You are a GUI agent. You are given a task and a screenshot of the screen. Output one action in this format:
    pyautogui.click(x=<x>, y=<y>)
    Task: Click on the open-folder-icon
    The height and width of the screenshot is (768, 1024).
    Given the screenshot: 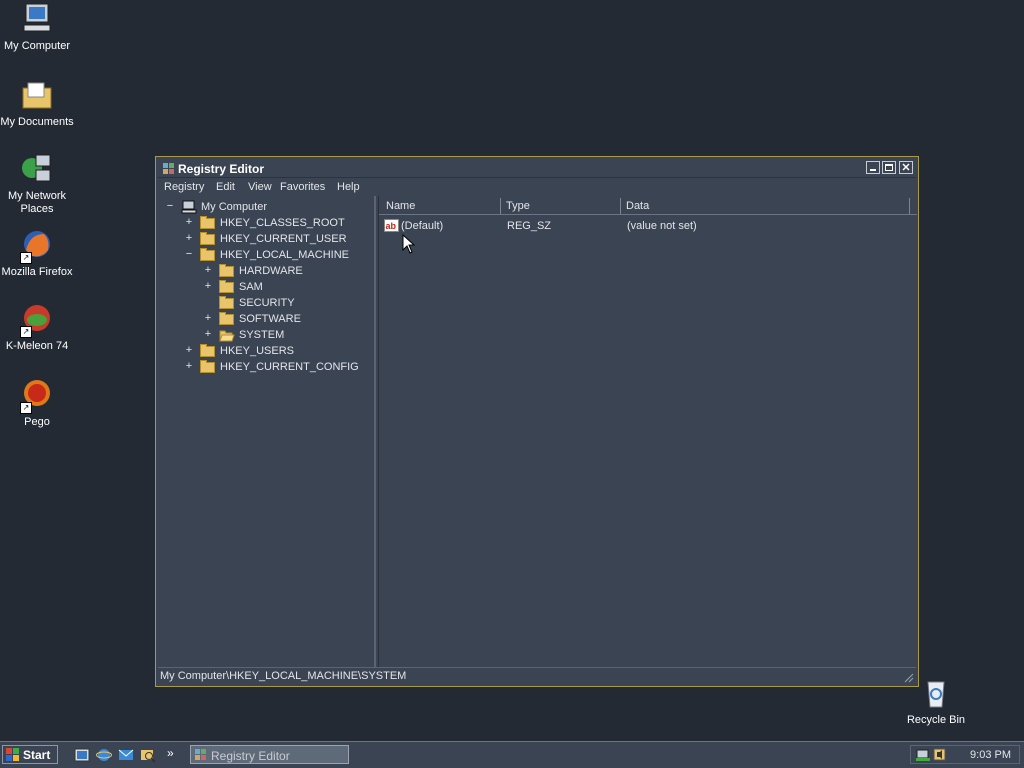 What is the action you would take?
    pyautogui.click(x=227, y=336)
    